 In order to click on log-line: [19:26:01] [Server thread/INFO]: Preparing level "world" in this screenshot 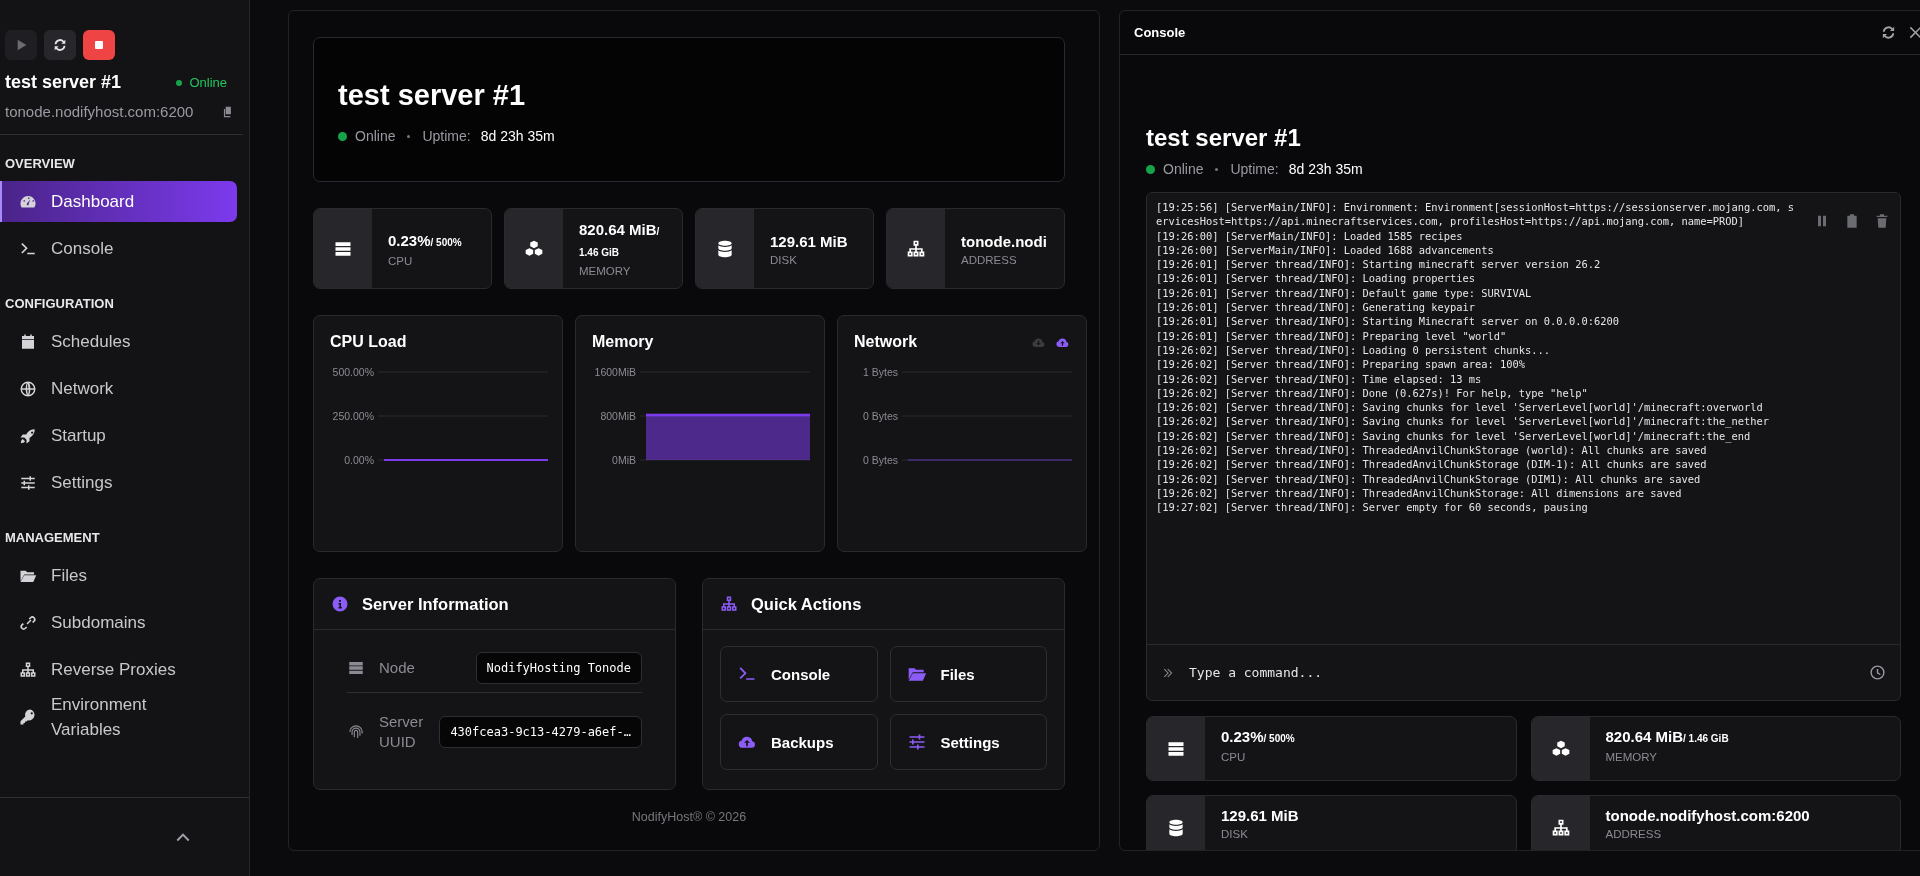, I will do `click(1332, 335)`.